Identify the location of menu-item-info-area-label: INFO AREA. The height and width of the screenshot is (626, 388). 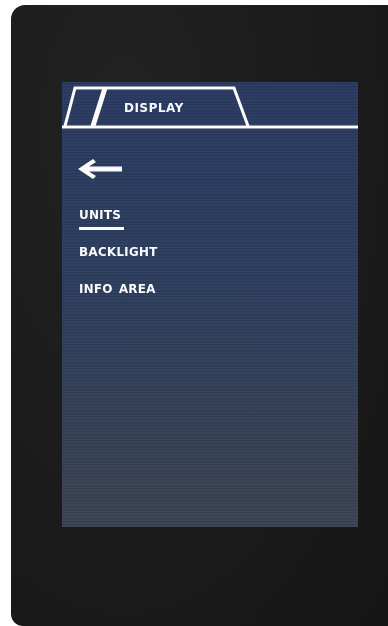
(117, 288).